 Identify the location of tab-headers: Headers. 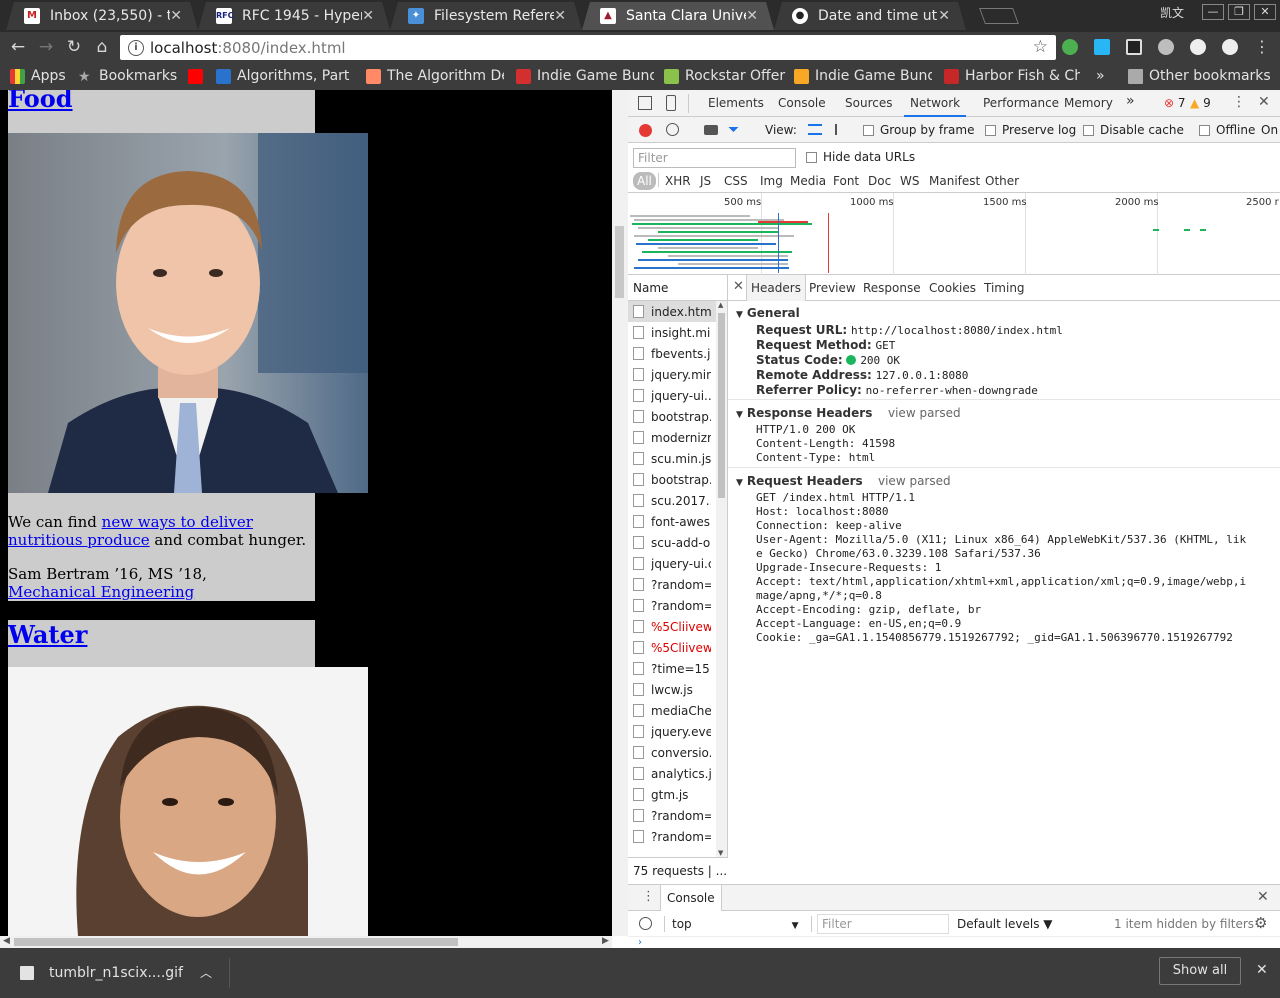
(776, 288).